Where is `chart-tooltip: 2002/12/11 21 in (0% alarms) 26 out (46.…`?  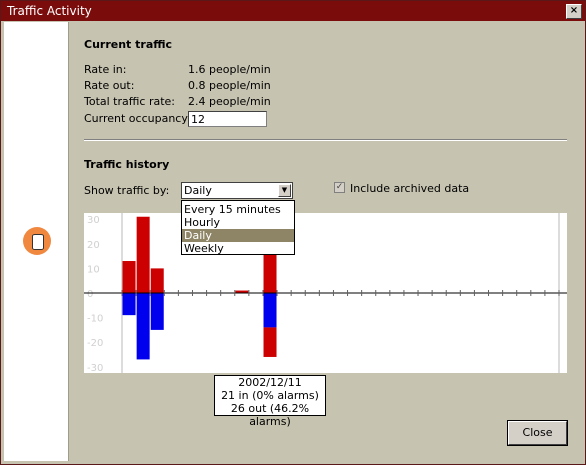
chart-tooltip: 2002/12/11 21 in (0% alarms) 26 out (46.… is located at coordinates (270, 401).